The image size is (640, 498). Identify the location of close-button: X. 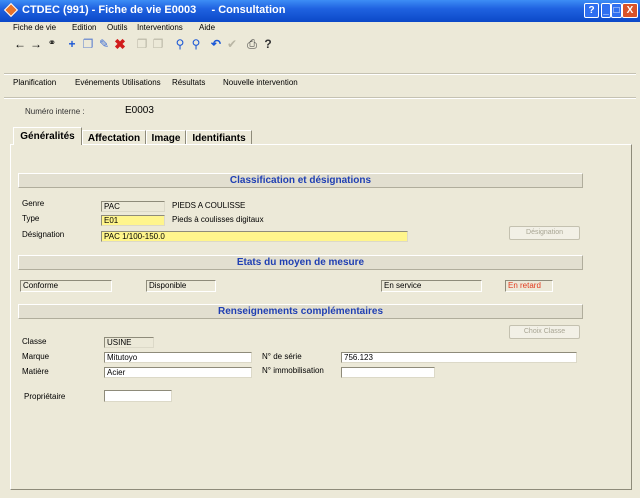
(630, 10).